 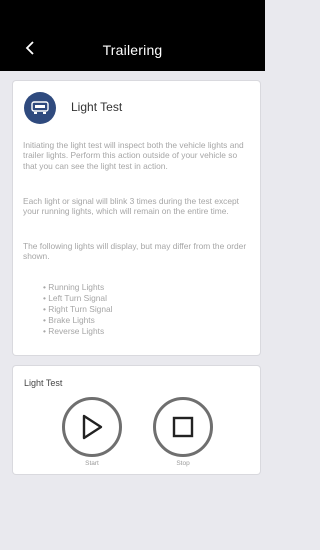 I want to click on card-title: Light Test, so click(x=97, y=107).